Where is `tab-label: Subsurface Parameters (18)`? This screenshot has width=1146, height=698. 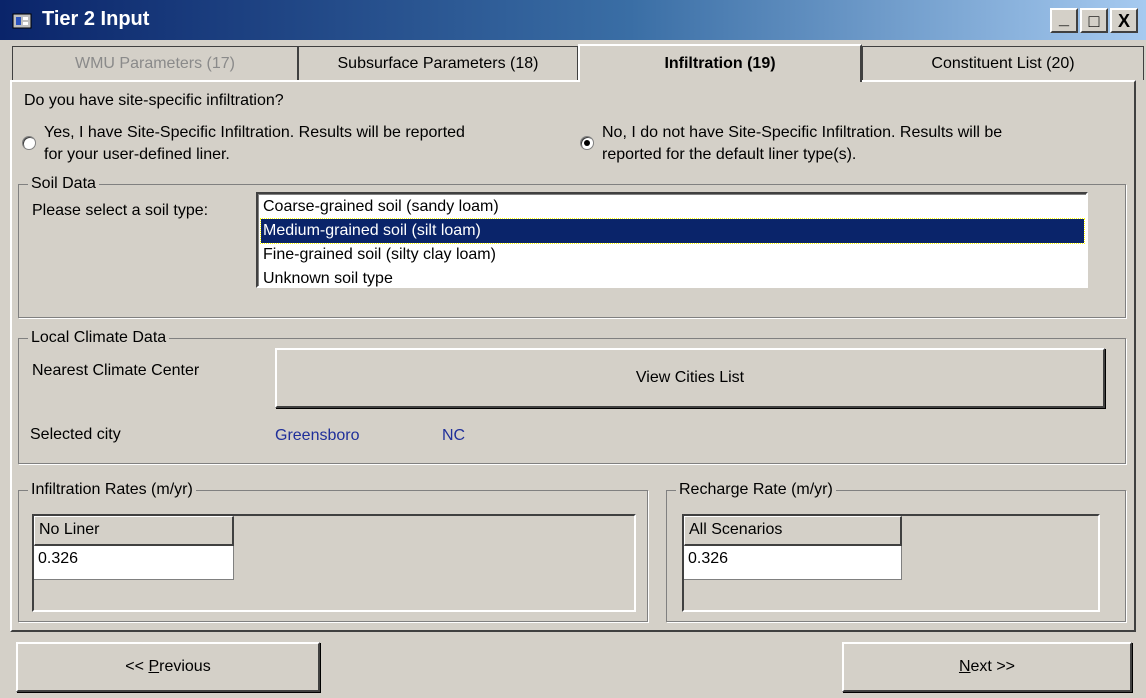
tab-label: Subsurface Parameters (18) is located at coordinates (438, 63).